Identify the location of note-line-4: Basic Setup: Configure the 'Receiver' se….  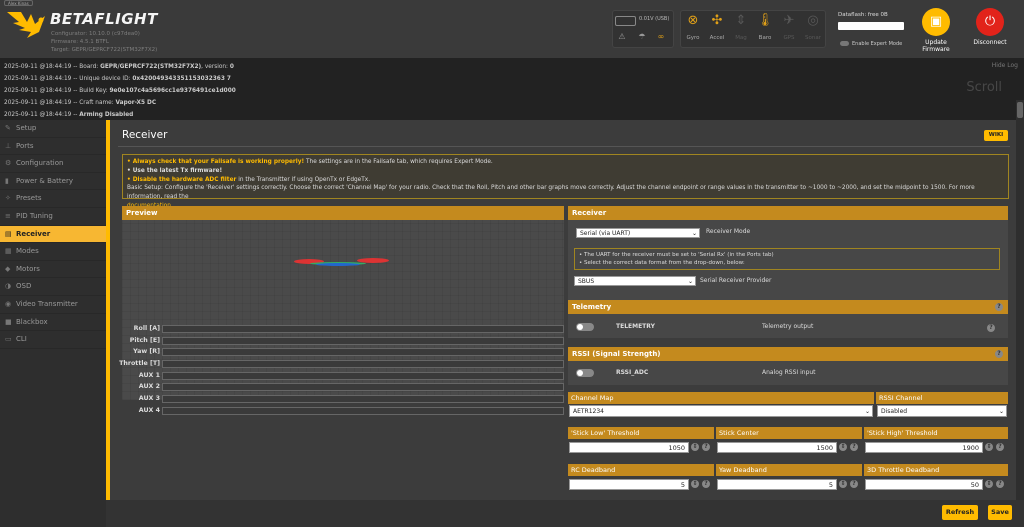
(551, 193).